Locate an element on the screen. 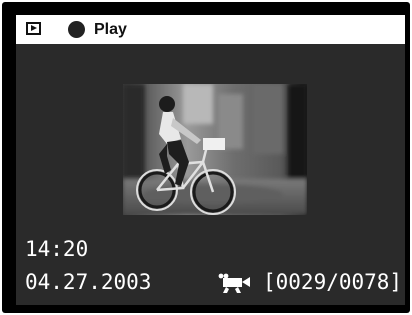 This screenshot has width=412, height=315. movie-camera-icon is located at coordinates (234, 283).